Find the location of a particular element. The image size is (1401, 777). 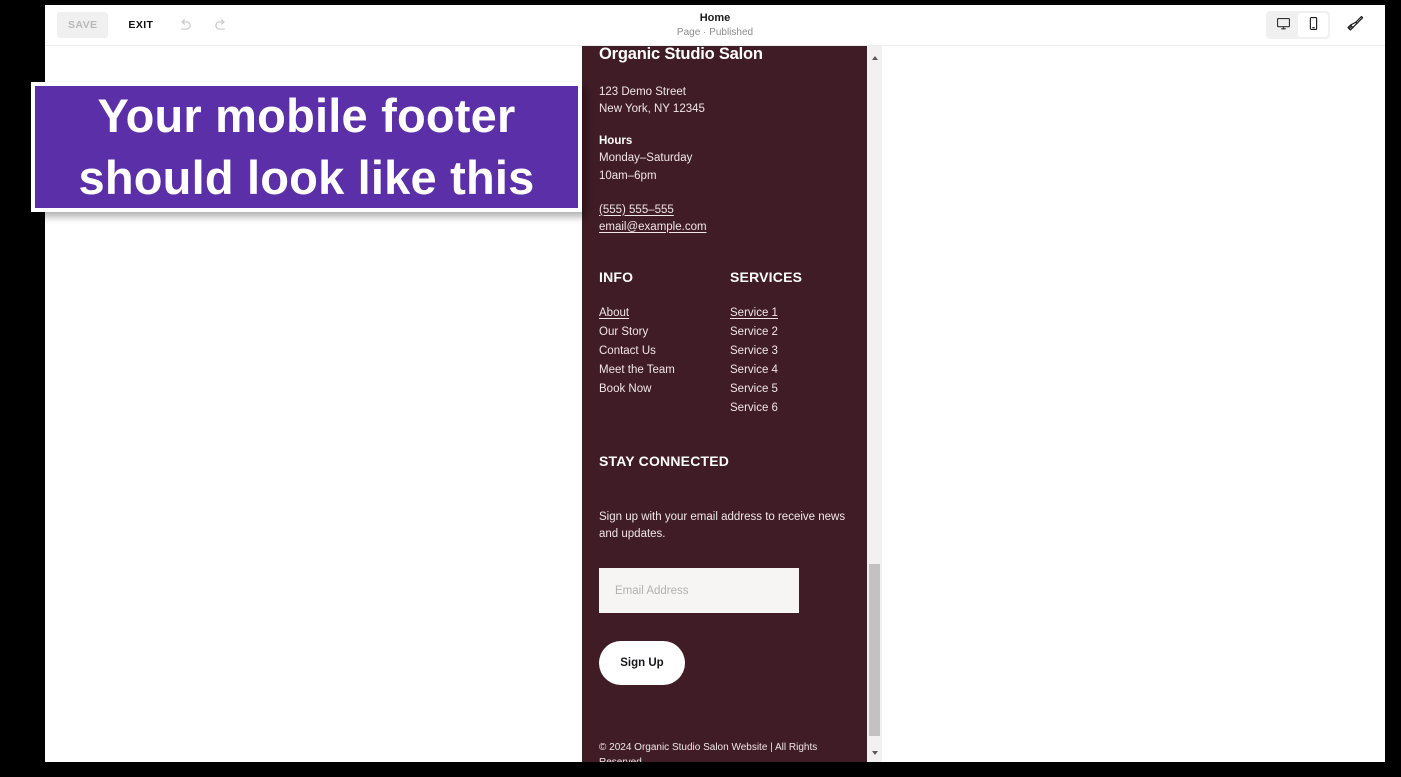

list-item: Meet the Team is located at coordinates (664, 370).